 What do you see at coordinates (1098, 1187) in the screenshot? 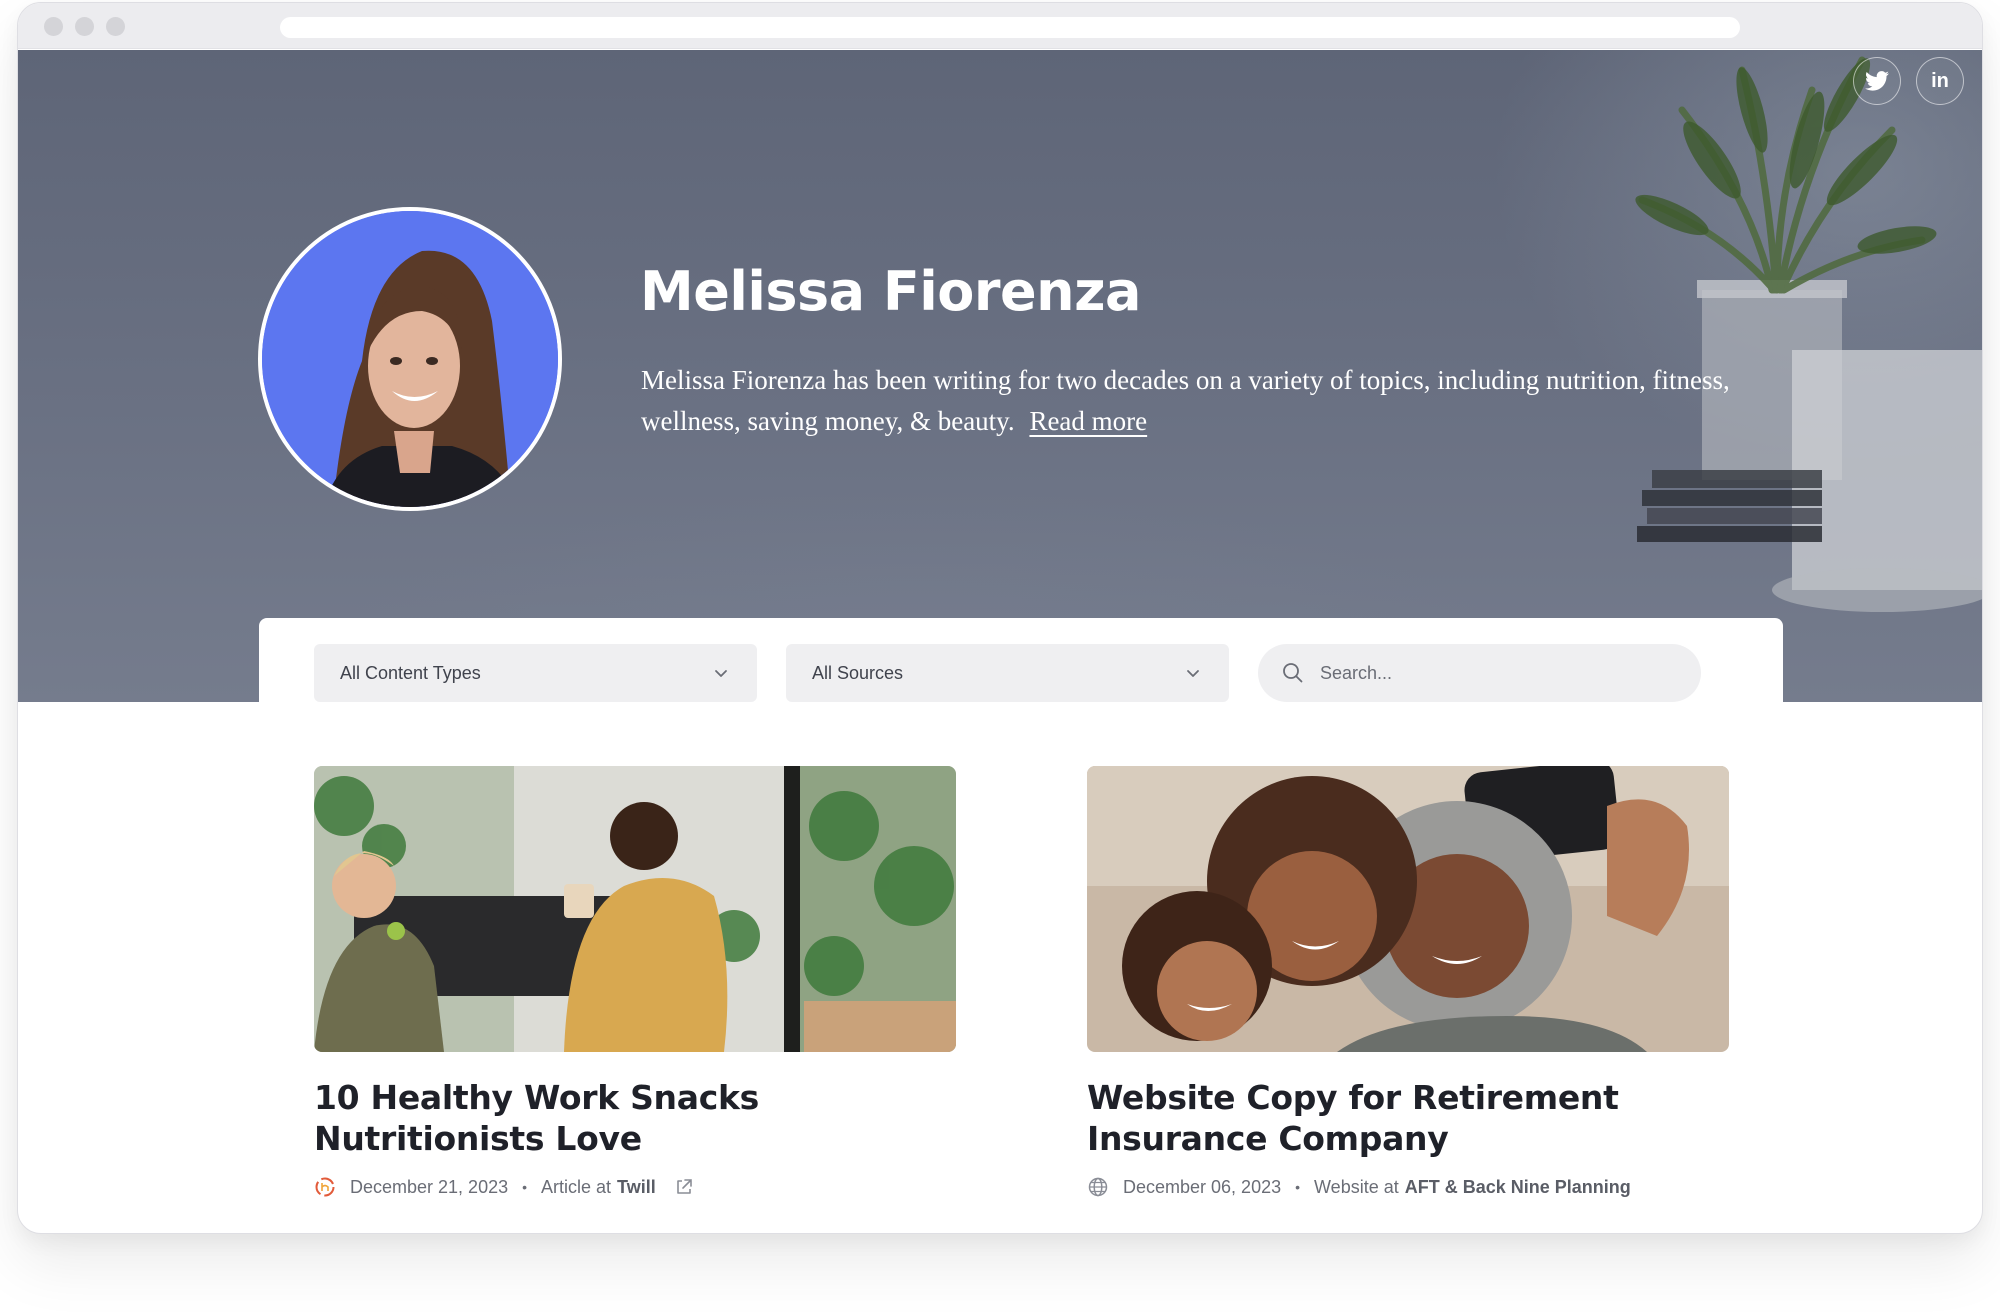
I see `globe-icon` at bounding box center [1098, 1187].